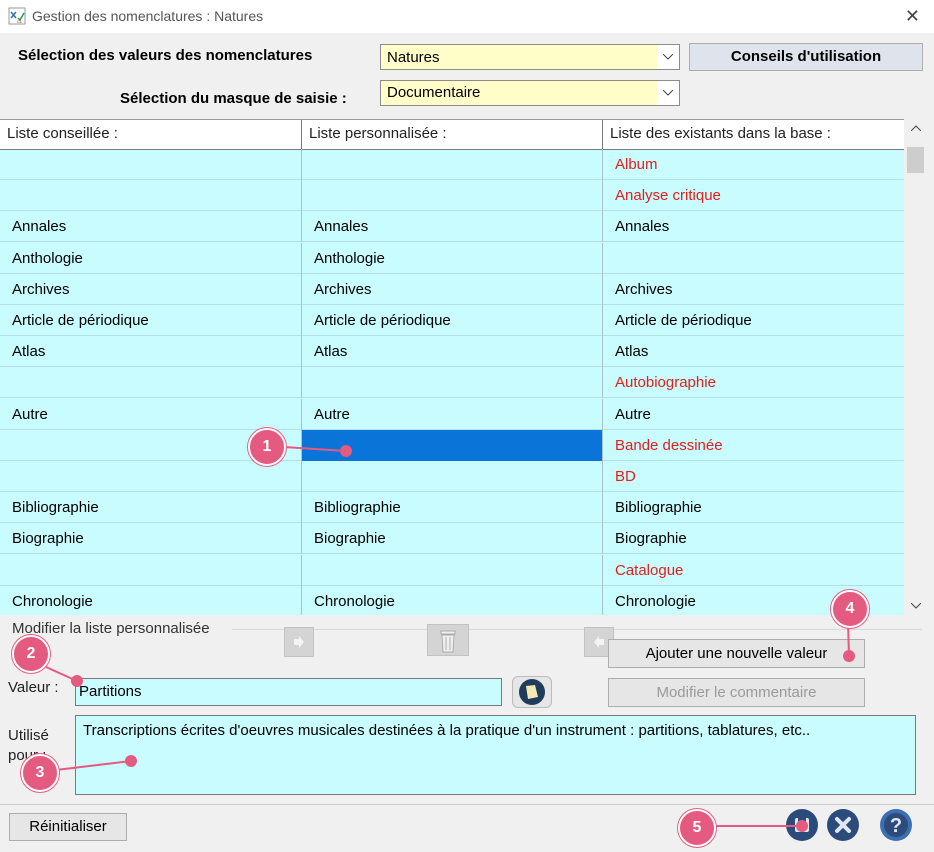 This screenshot has width=934, height=852. Describe the element at coordinates (753, 134) in the screenshot. I see `header-existing: Liste des existants dans la base :` at that location.